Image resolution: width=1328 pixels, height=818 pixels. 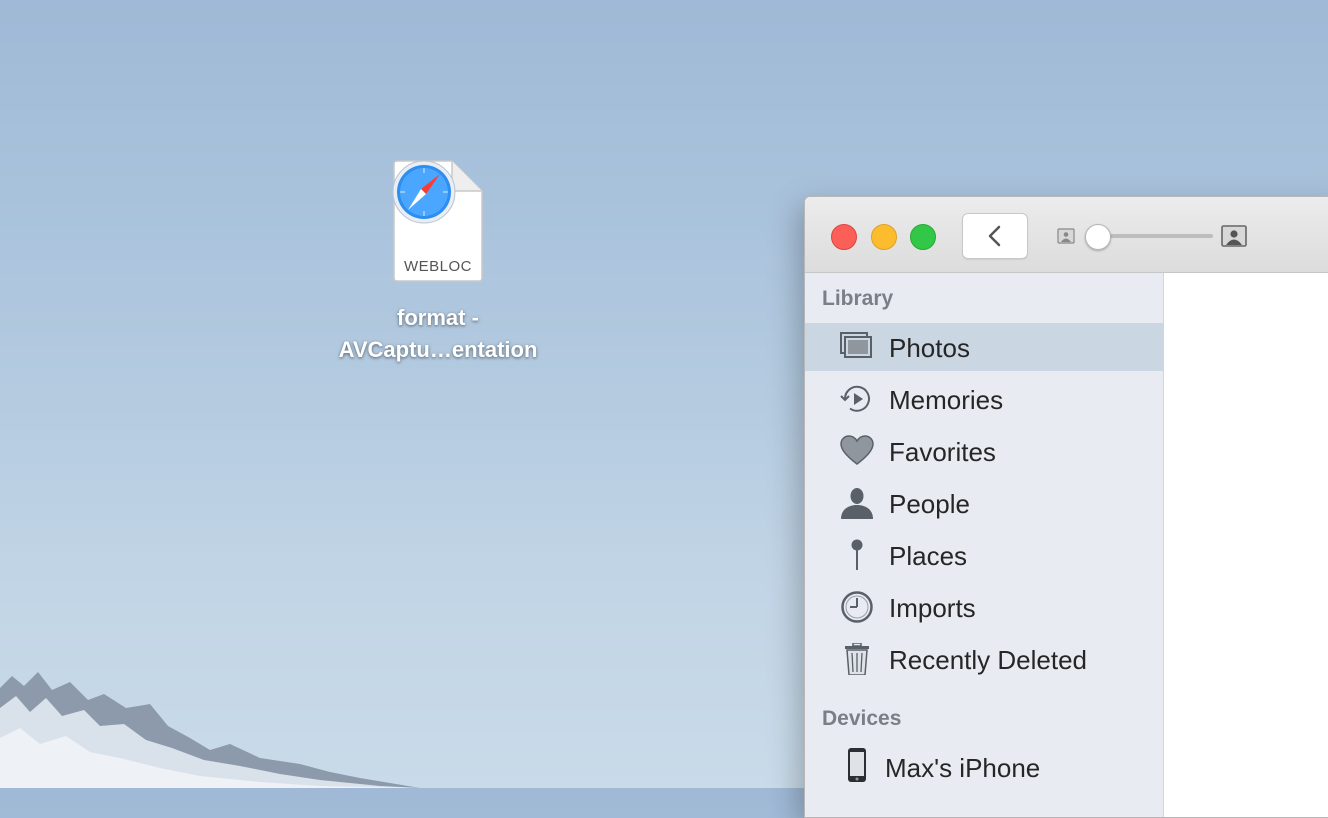 I want to click on chevron-left-icon, so click(x=994, y=236).